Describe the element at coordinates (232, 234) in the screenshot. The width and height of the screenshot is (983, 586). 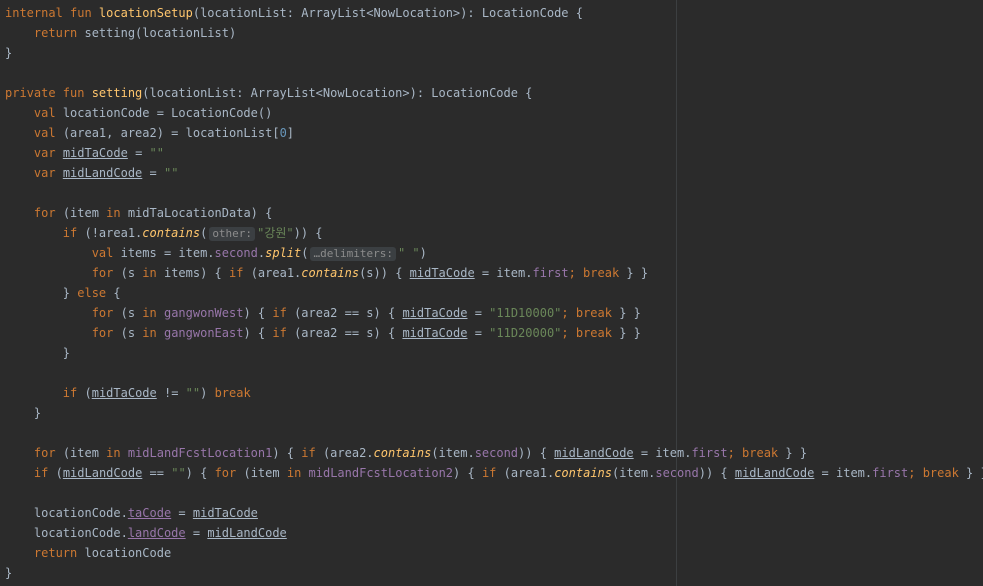
I see `param-hint-other: other:` at that location.